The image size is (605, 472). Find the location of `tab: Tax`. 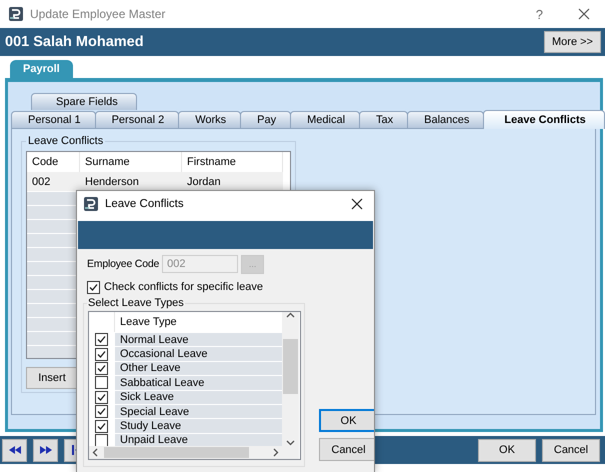

tab: Tax is located at coordinates (383, 119).